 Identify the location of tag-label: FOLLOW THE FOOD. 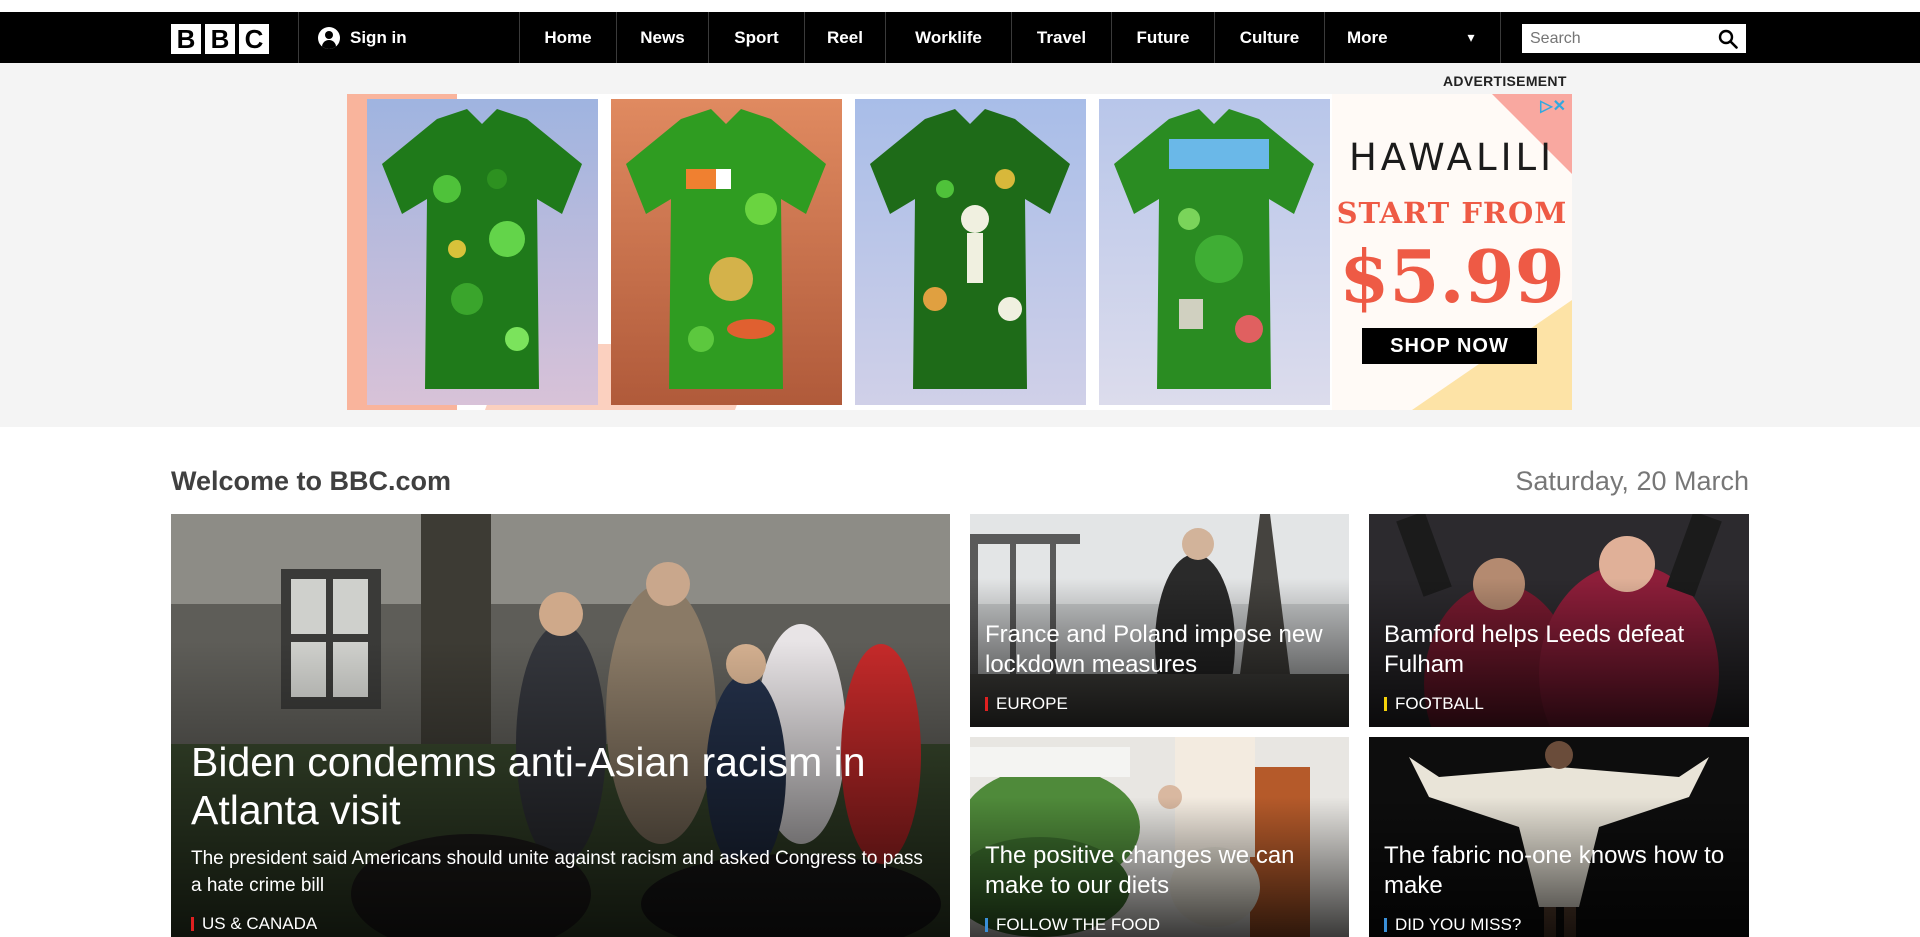
(1078, 924).